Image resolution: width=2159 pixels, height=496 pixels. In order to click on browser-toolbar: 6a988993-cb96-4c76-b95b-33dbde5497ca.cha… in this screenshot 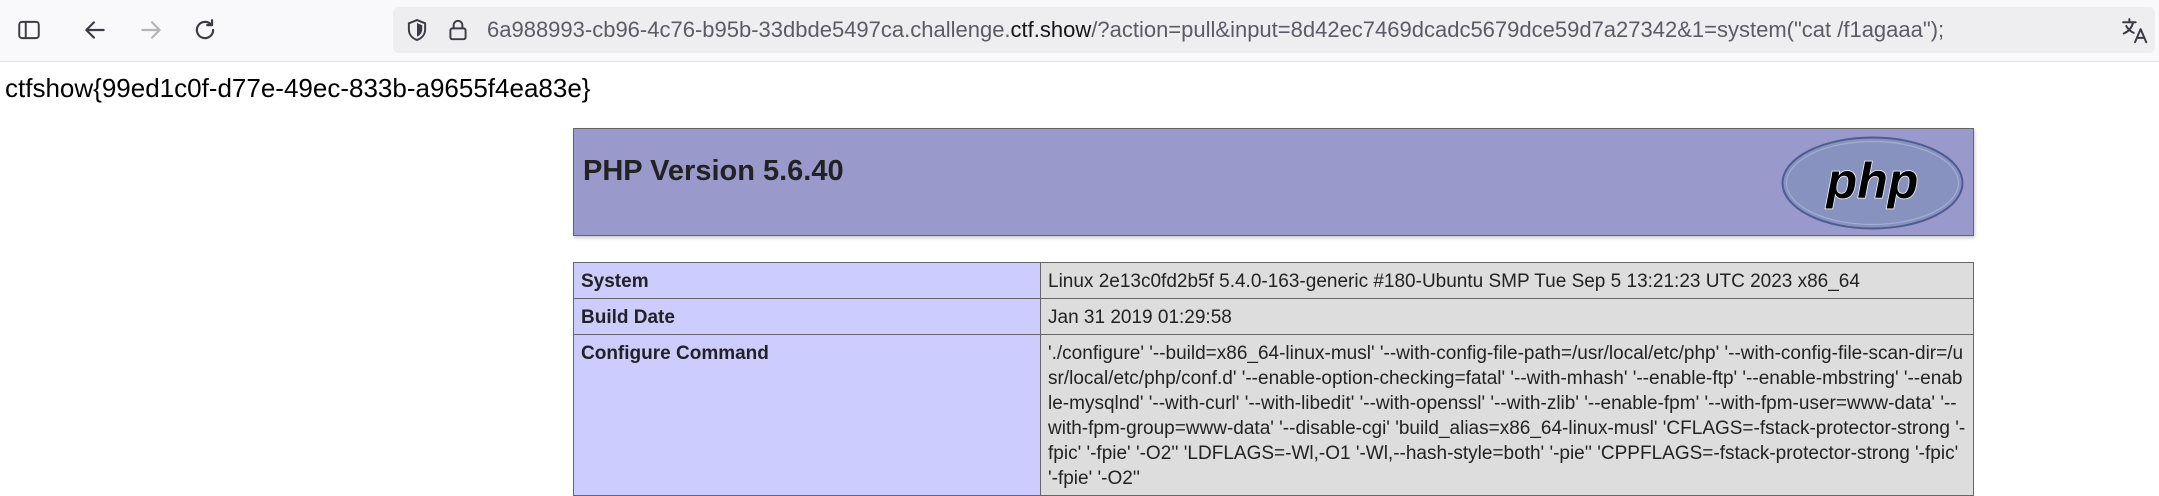, I will do `click(1079, 31)`.